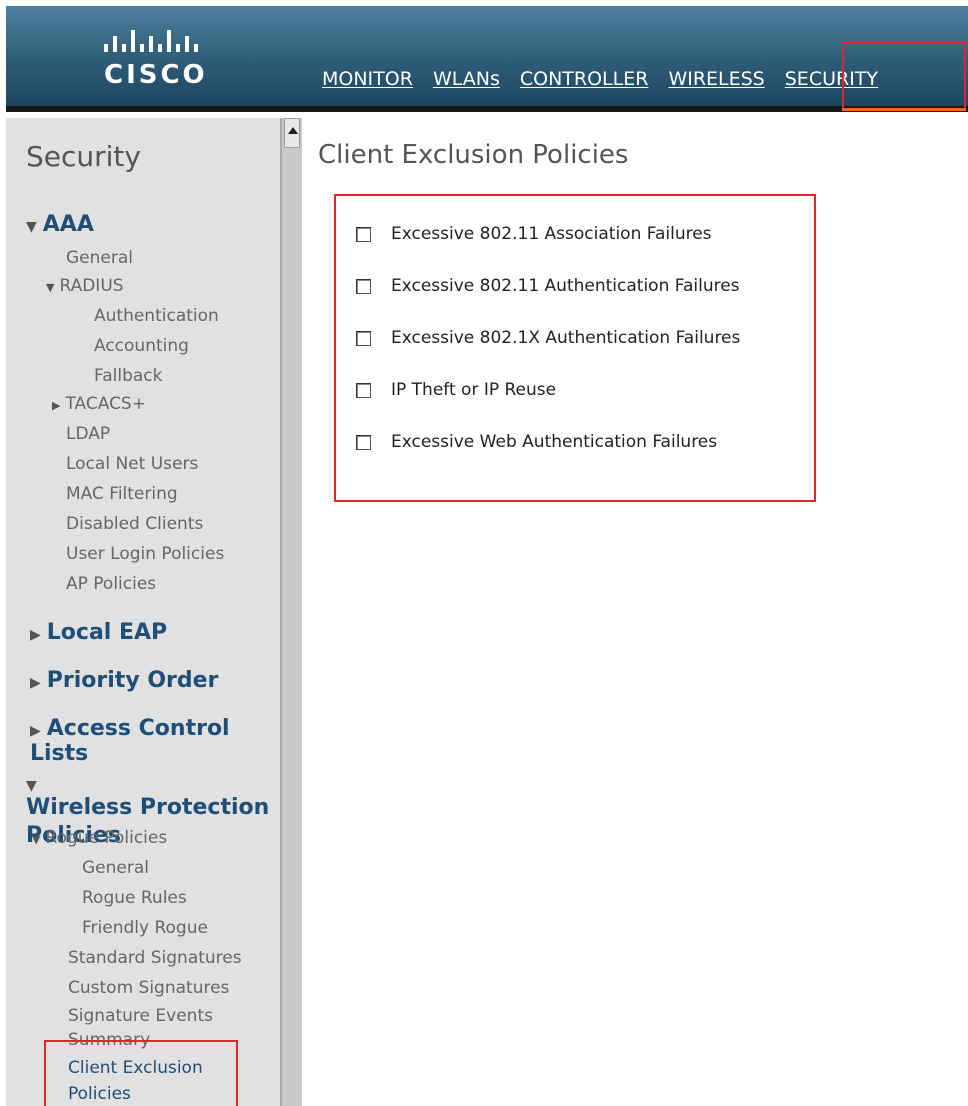 This screenshot has height=1106, width=968. Describe the element at coordinates (99, 838) in the screenshot. I see `sidebar-item-rogue-policies: ▼ Rogue Policies` at that location.